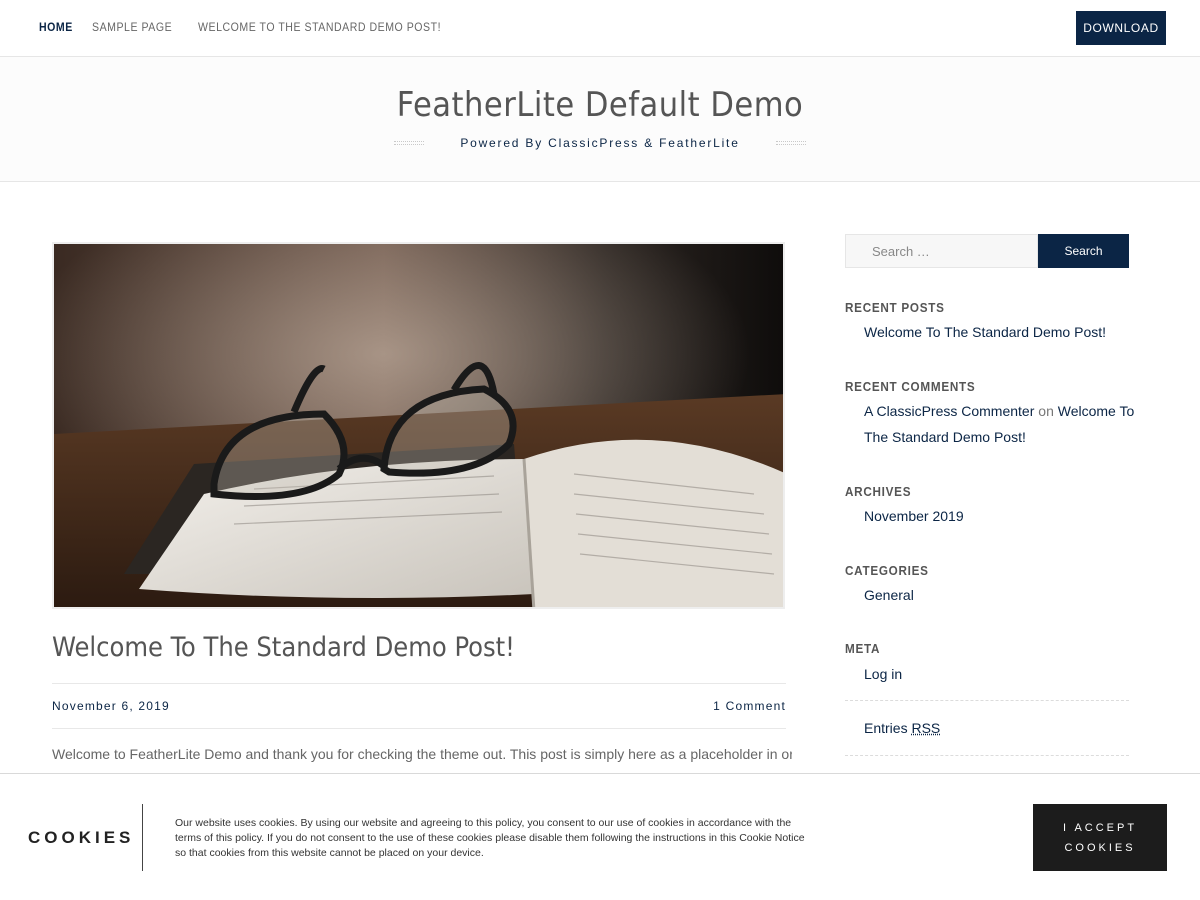 The image size is (1200, 900). Describe the element at coordinates (283, 647) in the screenshot. I see `post-title: Welcome To The Standard Demo Post!` at that location.